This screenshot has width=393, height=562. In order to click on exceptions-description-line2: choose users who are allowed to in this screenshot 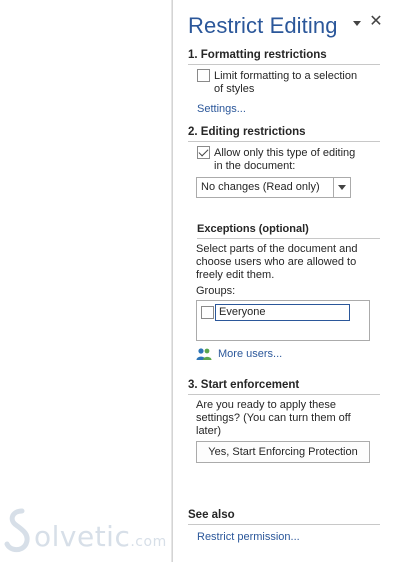, I will do `click(276, 262)`.